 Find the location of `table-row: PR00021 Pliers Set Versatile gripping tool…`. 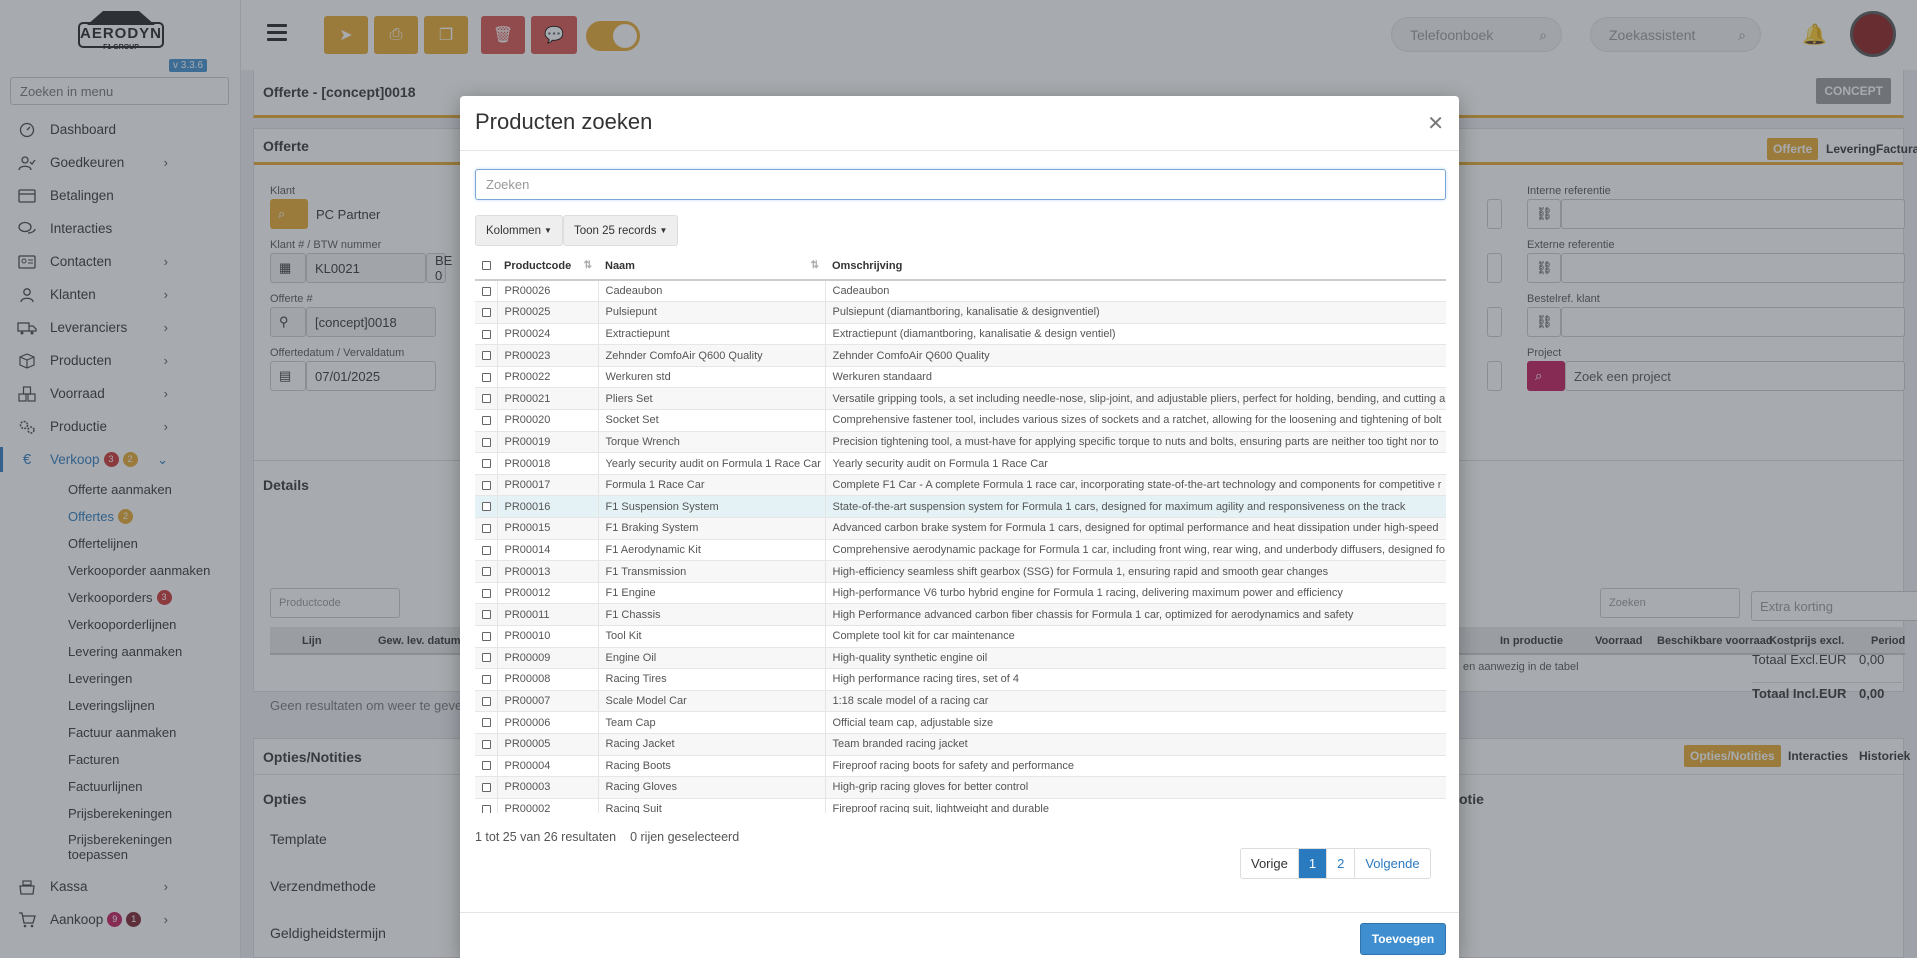

table-row: PR00021 Pliers Set Versatile gripping tool… is located at coordinates (960, 398).